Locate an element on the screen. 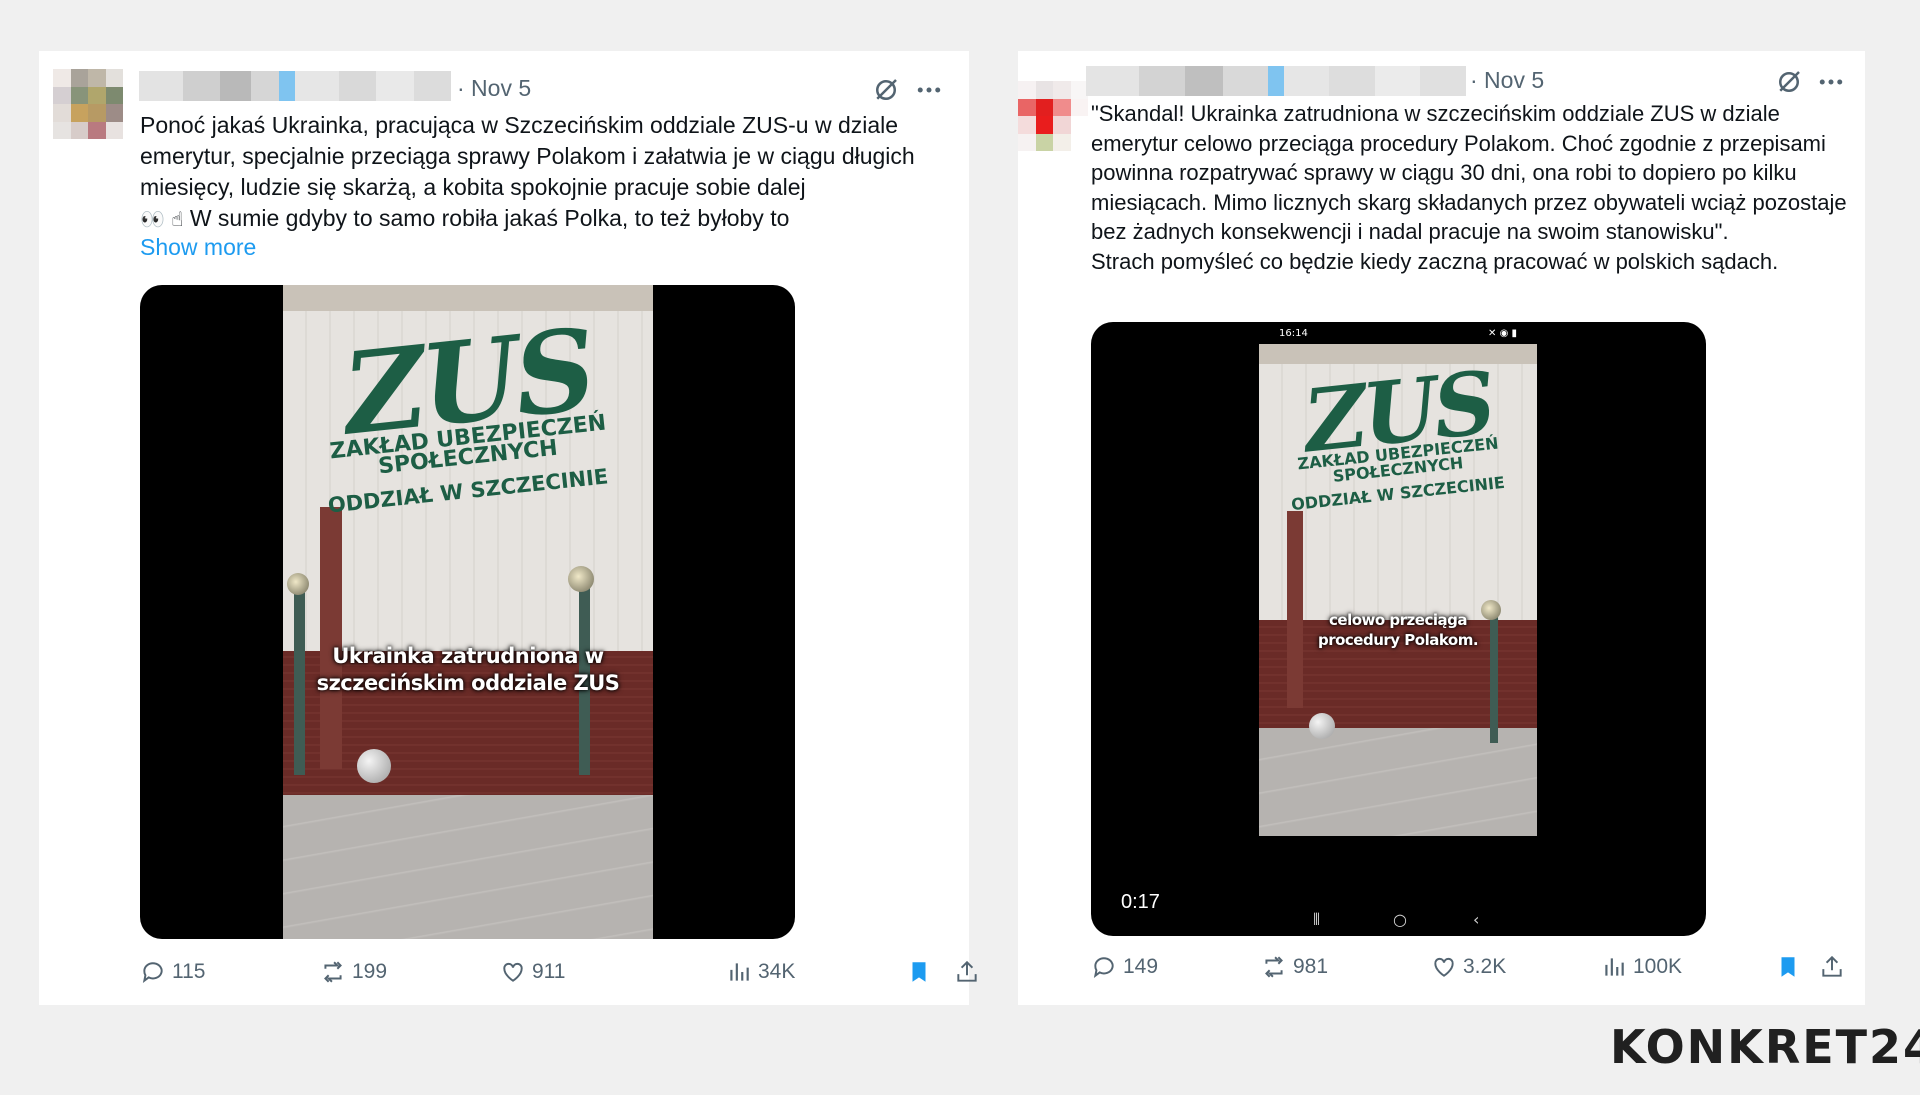 Image resolution: width=1920 pixels, height=1095 pixels. video-caption-line: celowo przeciąga is located at coordinates (1398, 620).